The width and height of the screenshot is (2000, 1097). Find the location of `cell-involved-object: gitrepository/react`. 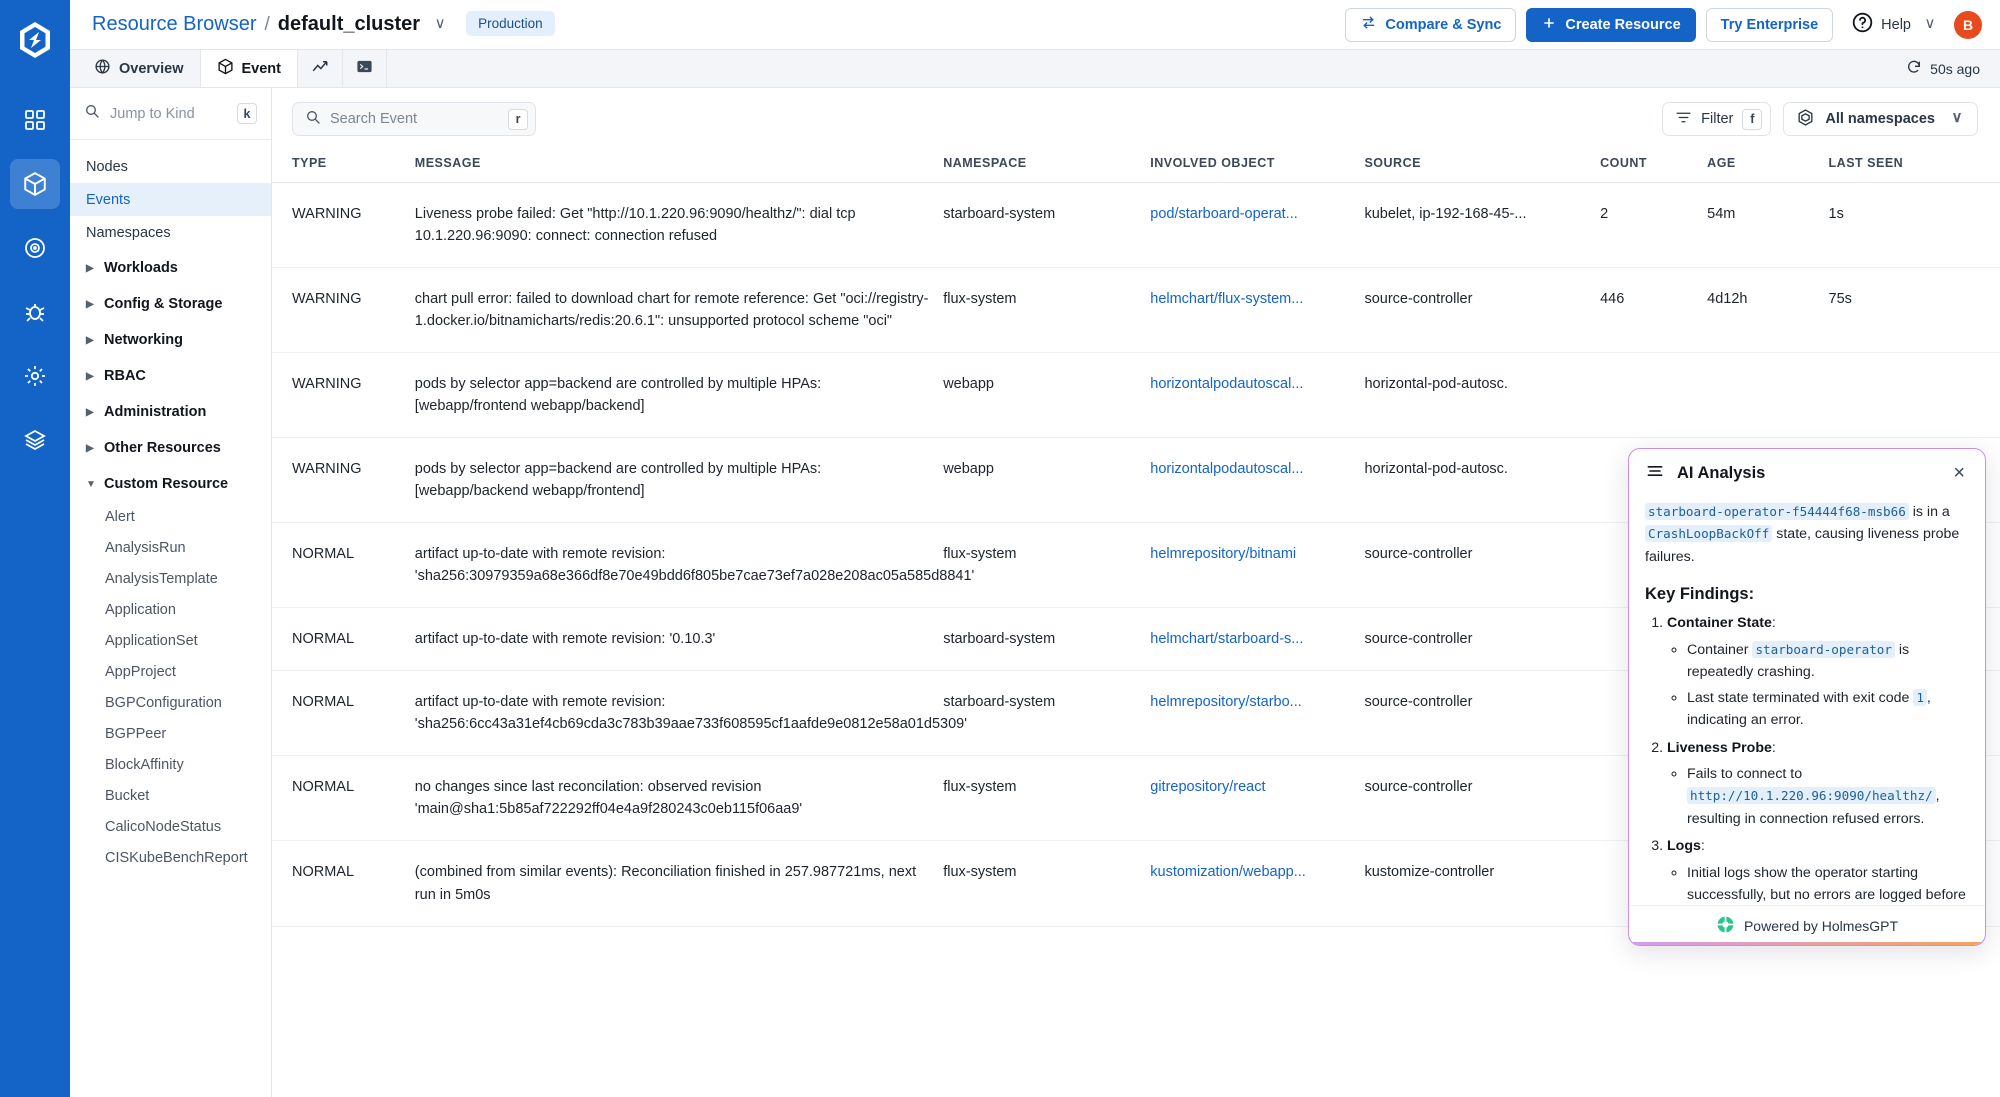

cell-involved-object: gitrepository/react is located at coordinates (1257, 798).